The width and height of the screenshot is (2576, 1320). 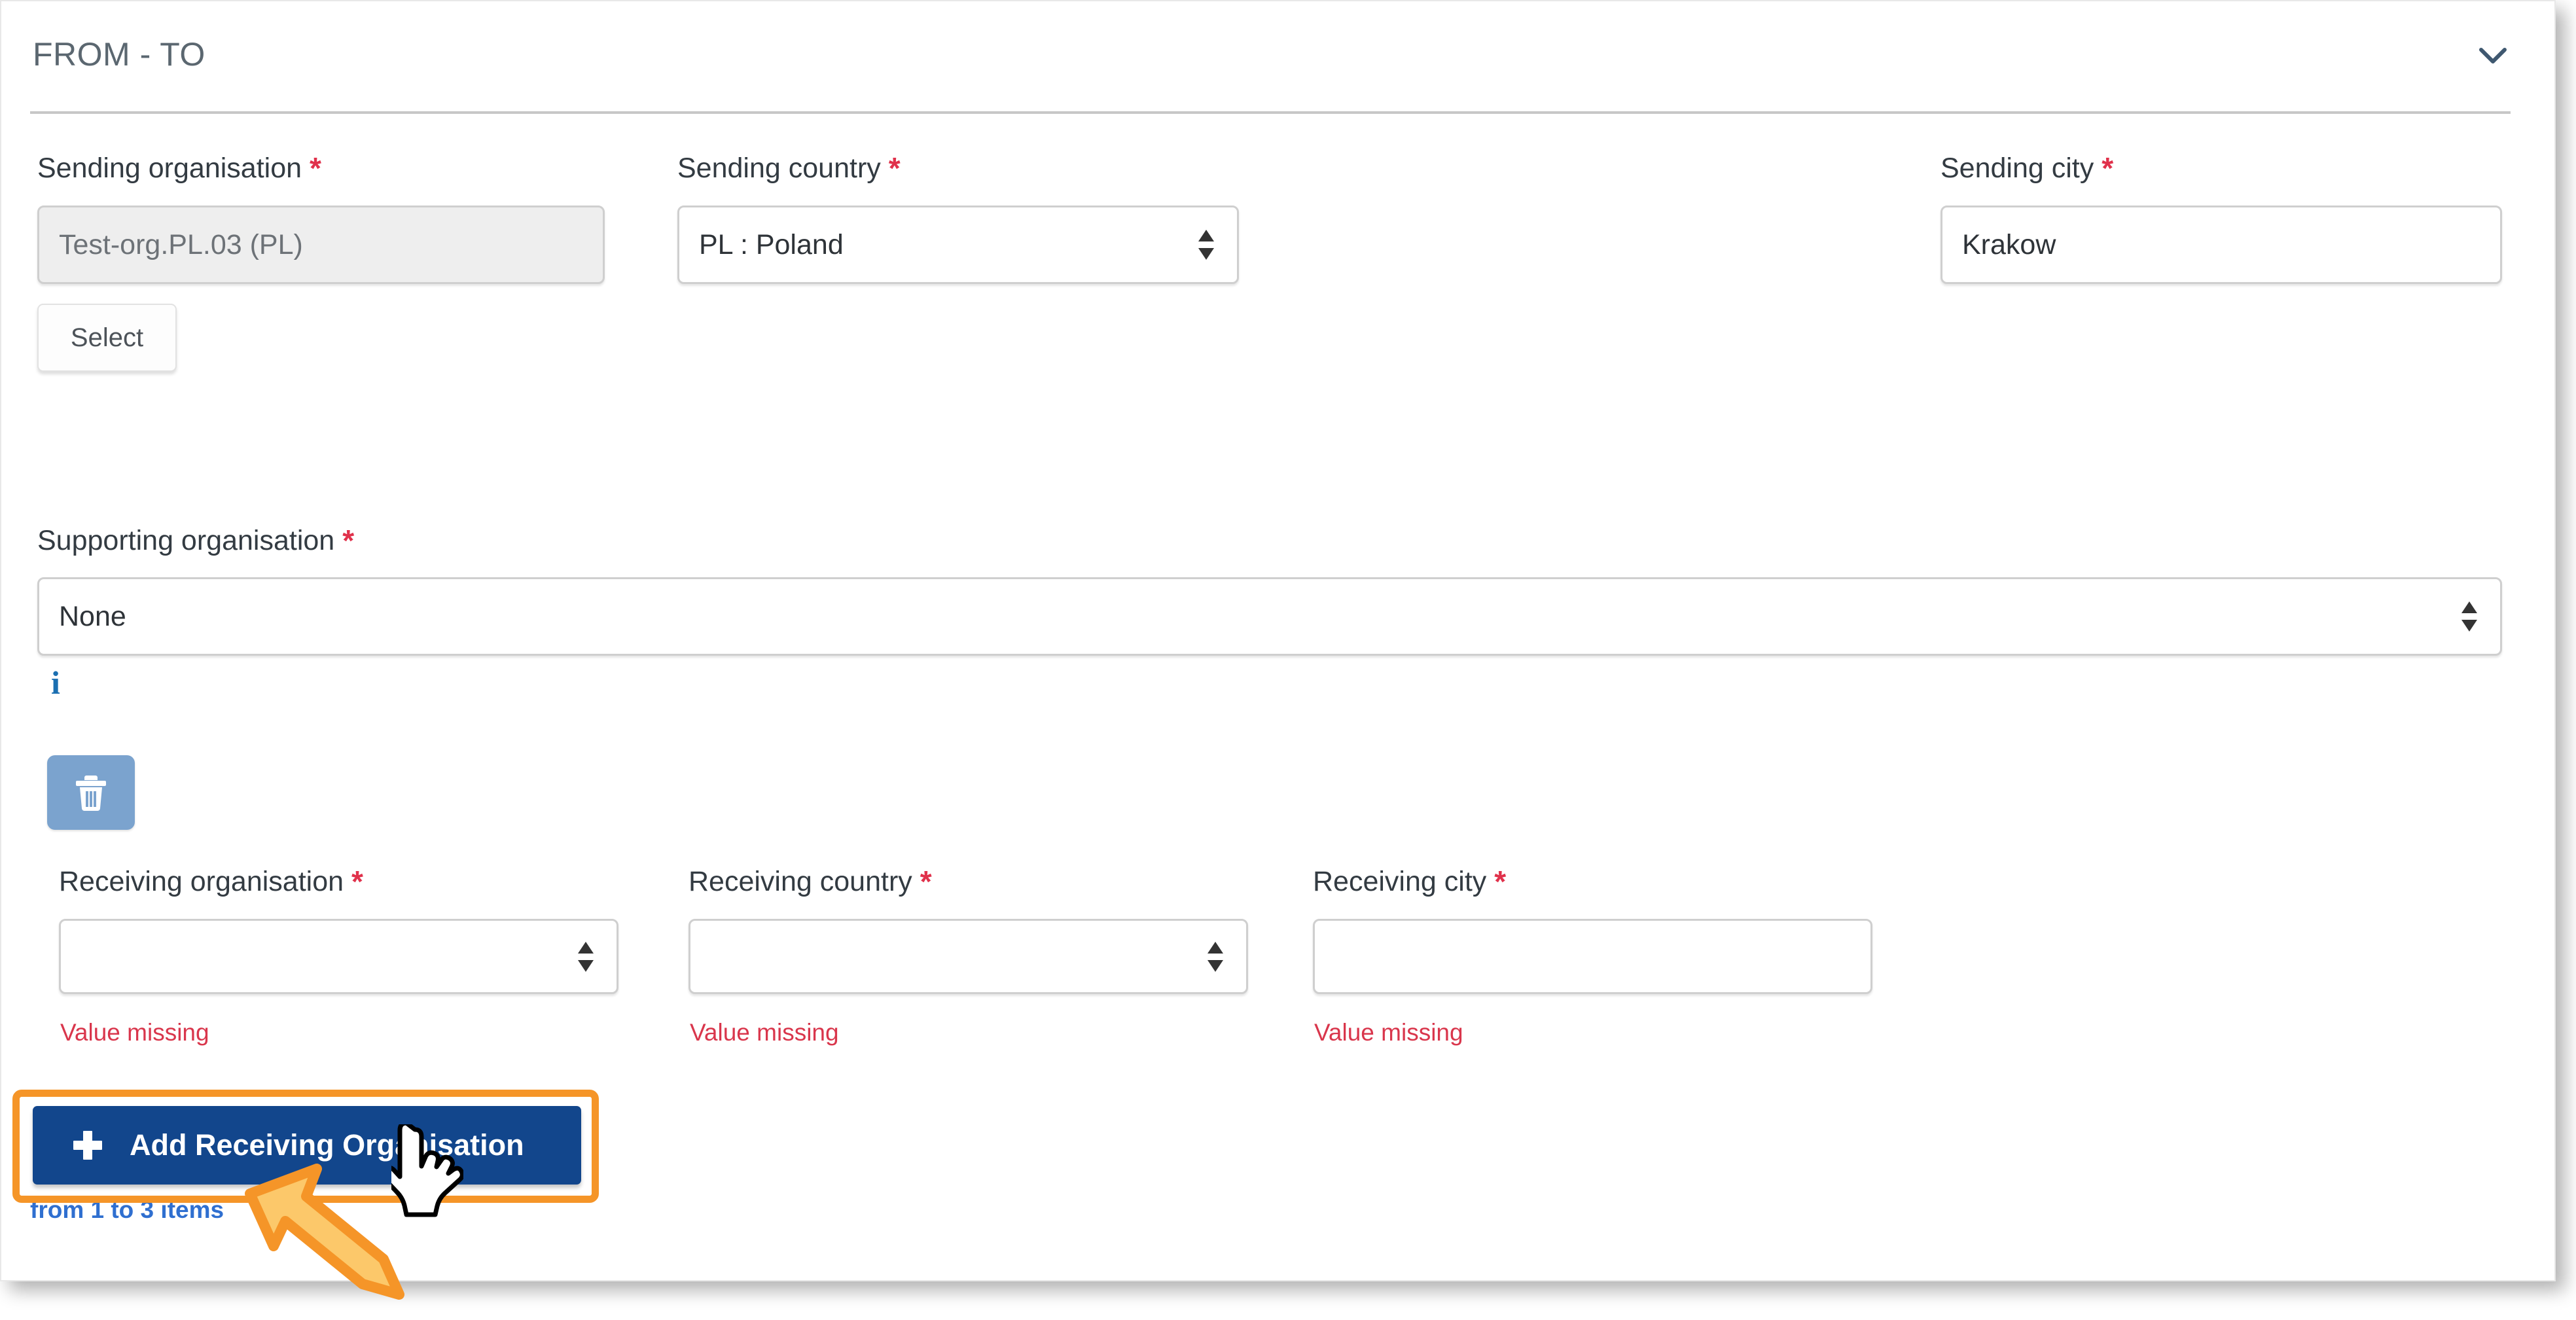 What do you see at coordinates (2221, 245) in the screenshot?
I see `sending-city-input: Krakow` at bounding box center [2221, 245].